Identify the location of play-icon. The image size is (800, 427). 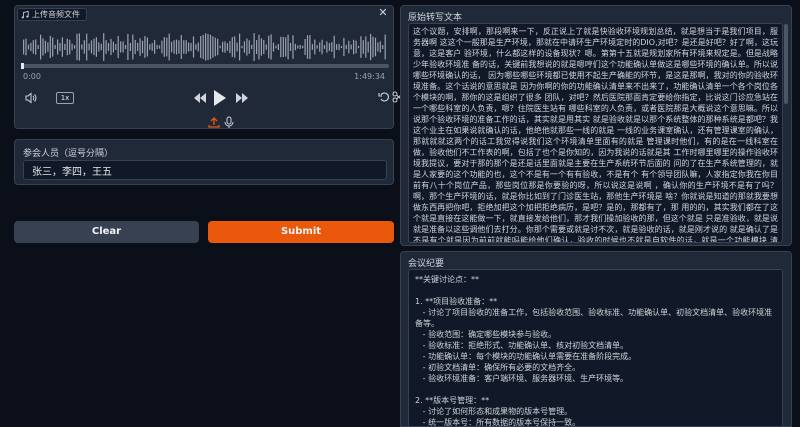
(220, 98).